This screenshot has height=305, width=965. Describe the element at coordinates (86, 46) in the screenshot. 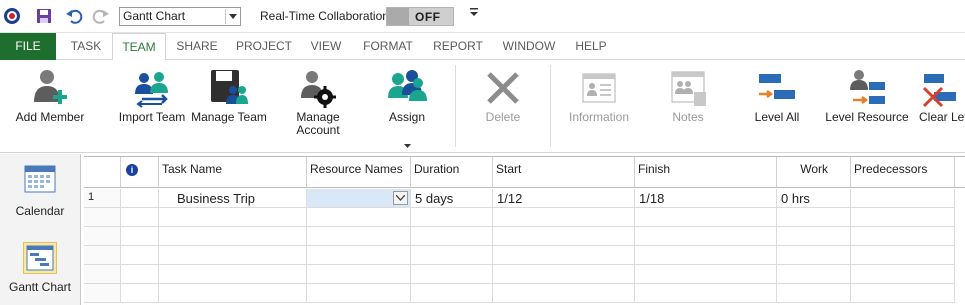

I see `tab-task: TASK` at that location.